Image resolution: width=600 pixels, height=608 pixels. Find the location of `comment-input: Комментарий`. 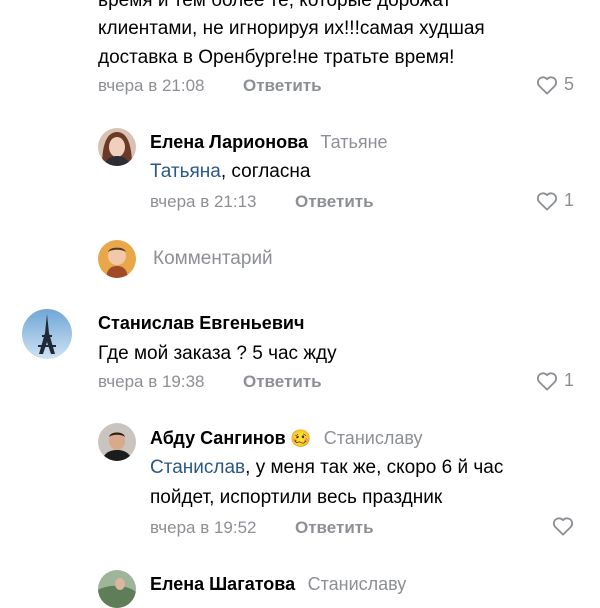

comment-input: Комментарий is located at coordinates (213, 259).